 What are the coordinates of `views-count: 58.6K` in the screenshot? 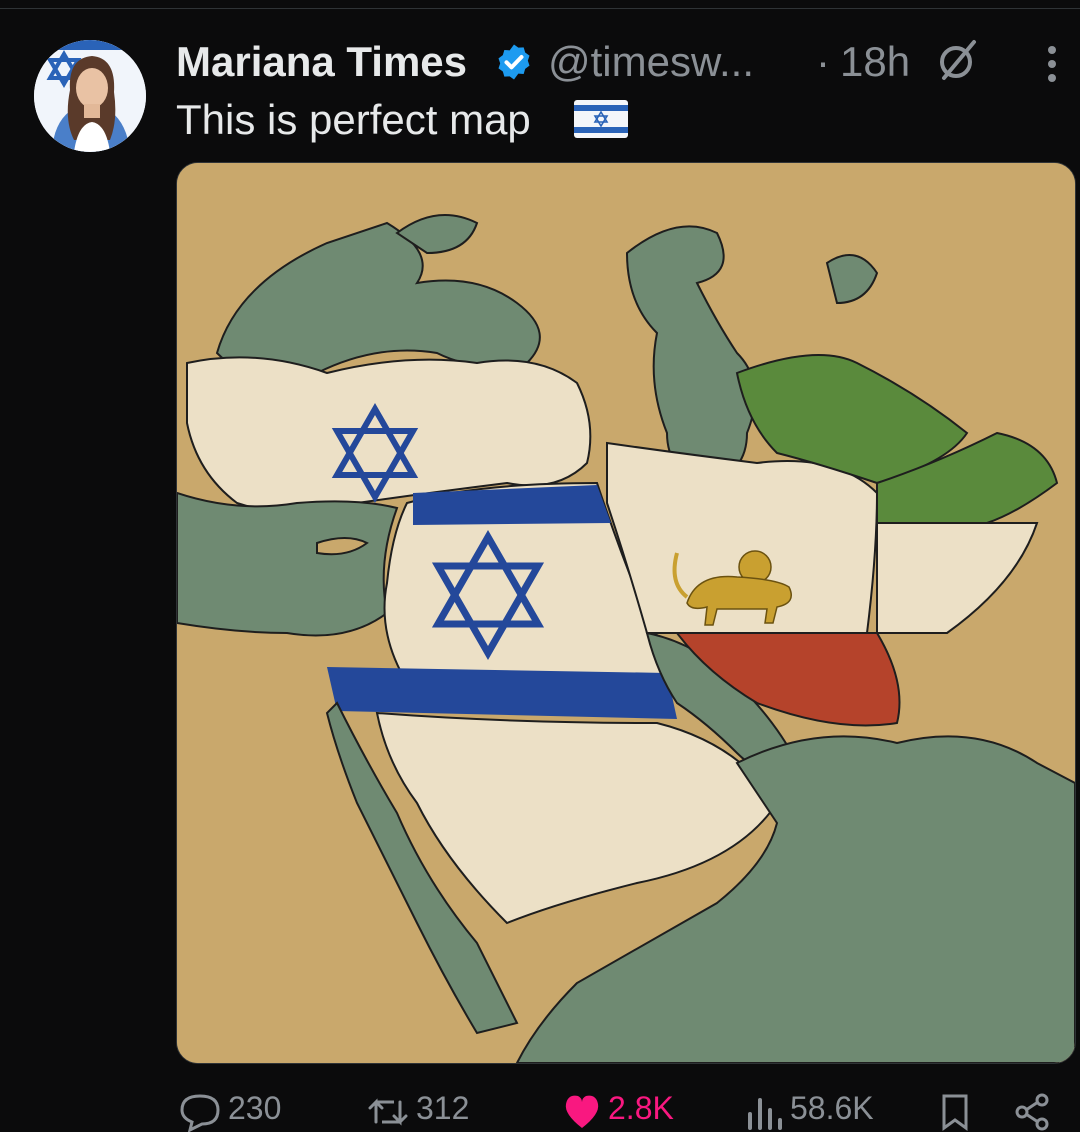 It's located at (832, 1108).